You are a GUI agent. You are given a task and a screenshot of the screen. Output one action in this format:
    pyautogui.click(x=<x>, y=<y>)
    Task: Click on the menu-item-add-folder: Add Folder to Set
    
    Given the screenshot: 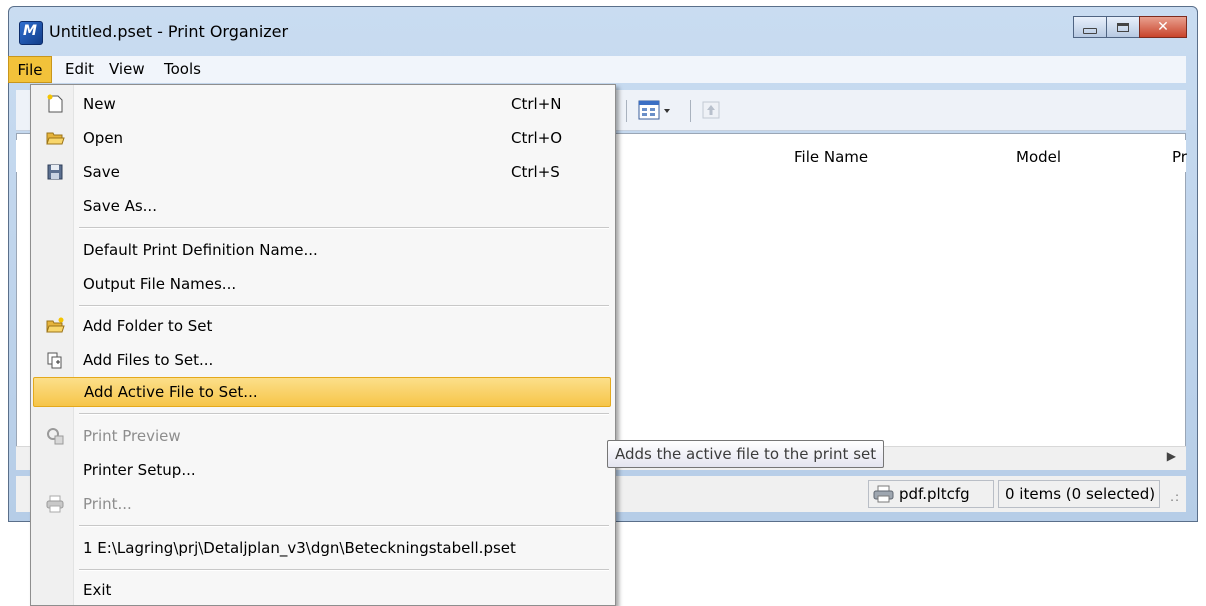 What is the action you would take?
    pyautogui.click(x=323, y=326)
    